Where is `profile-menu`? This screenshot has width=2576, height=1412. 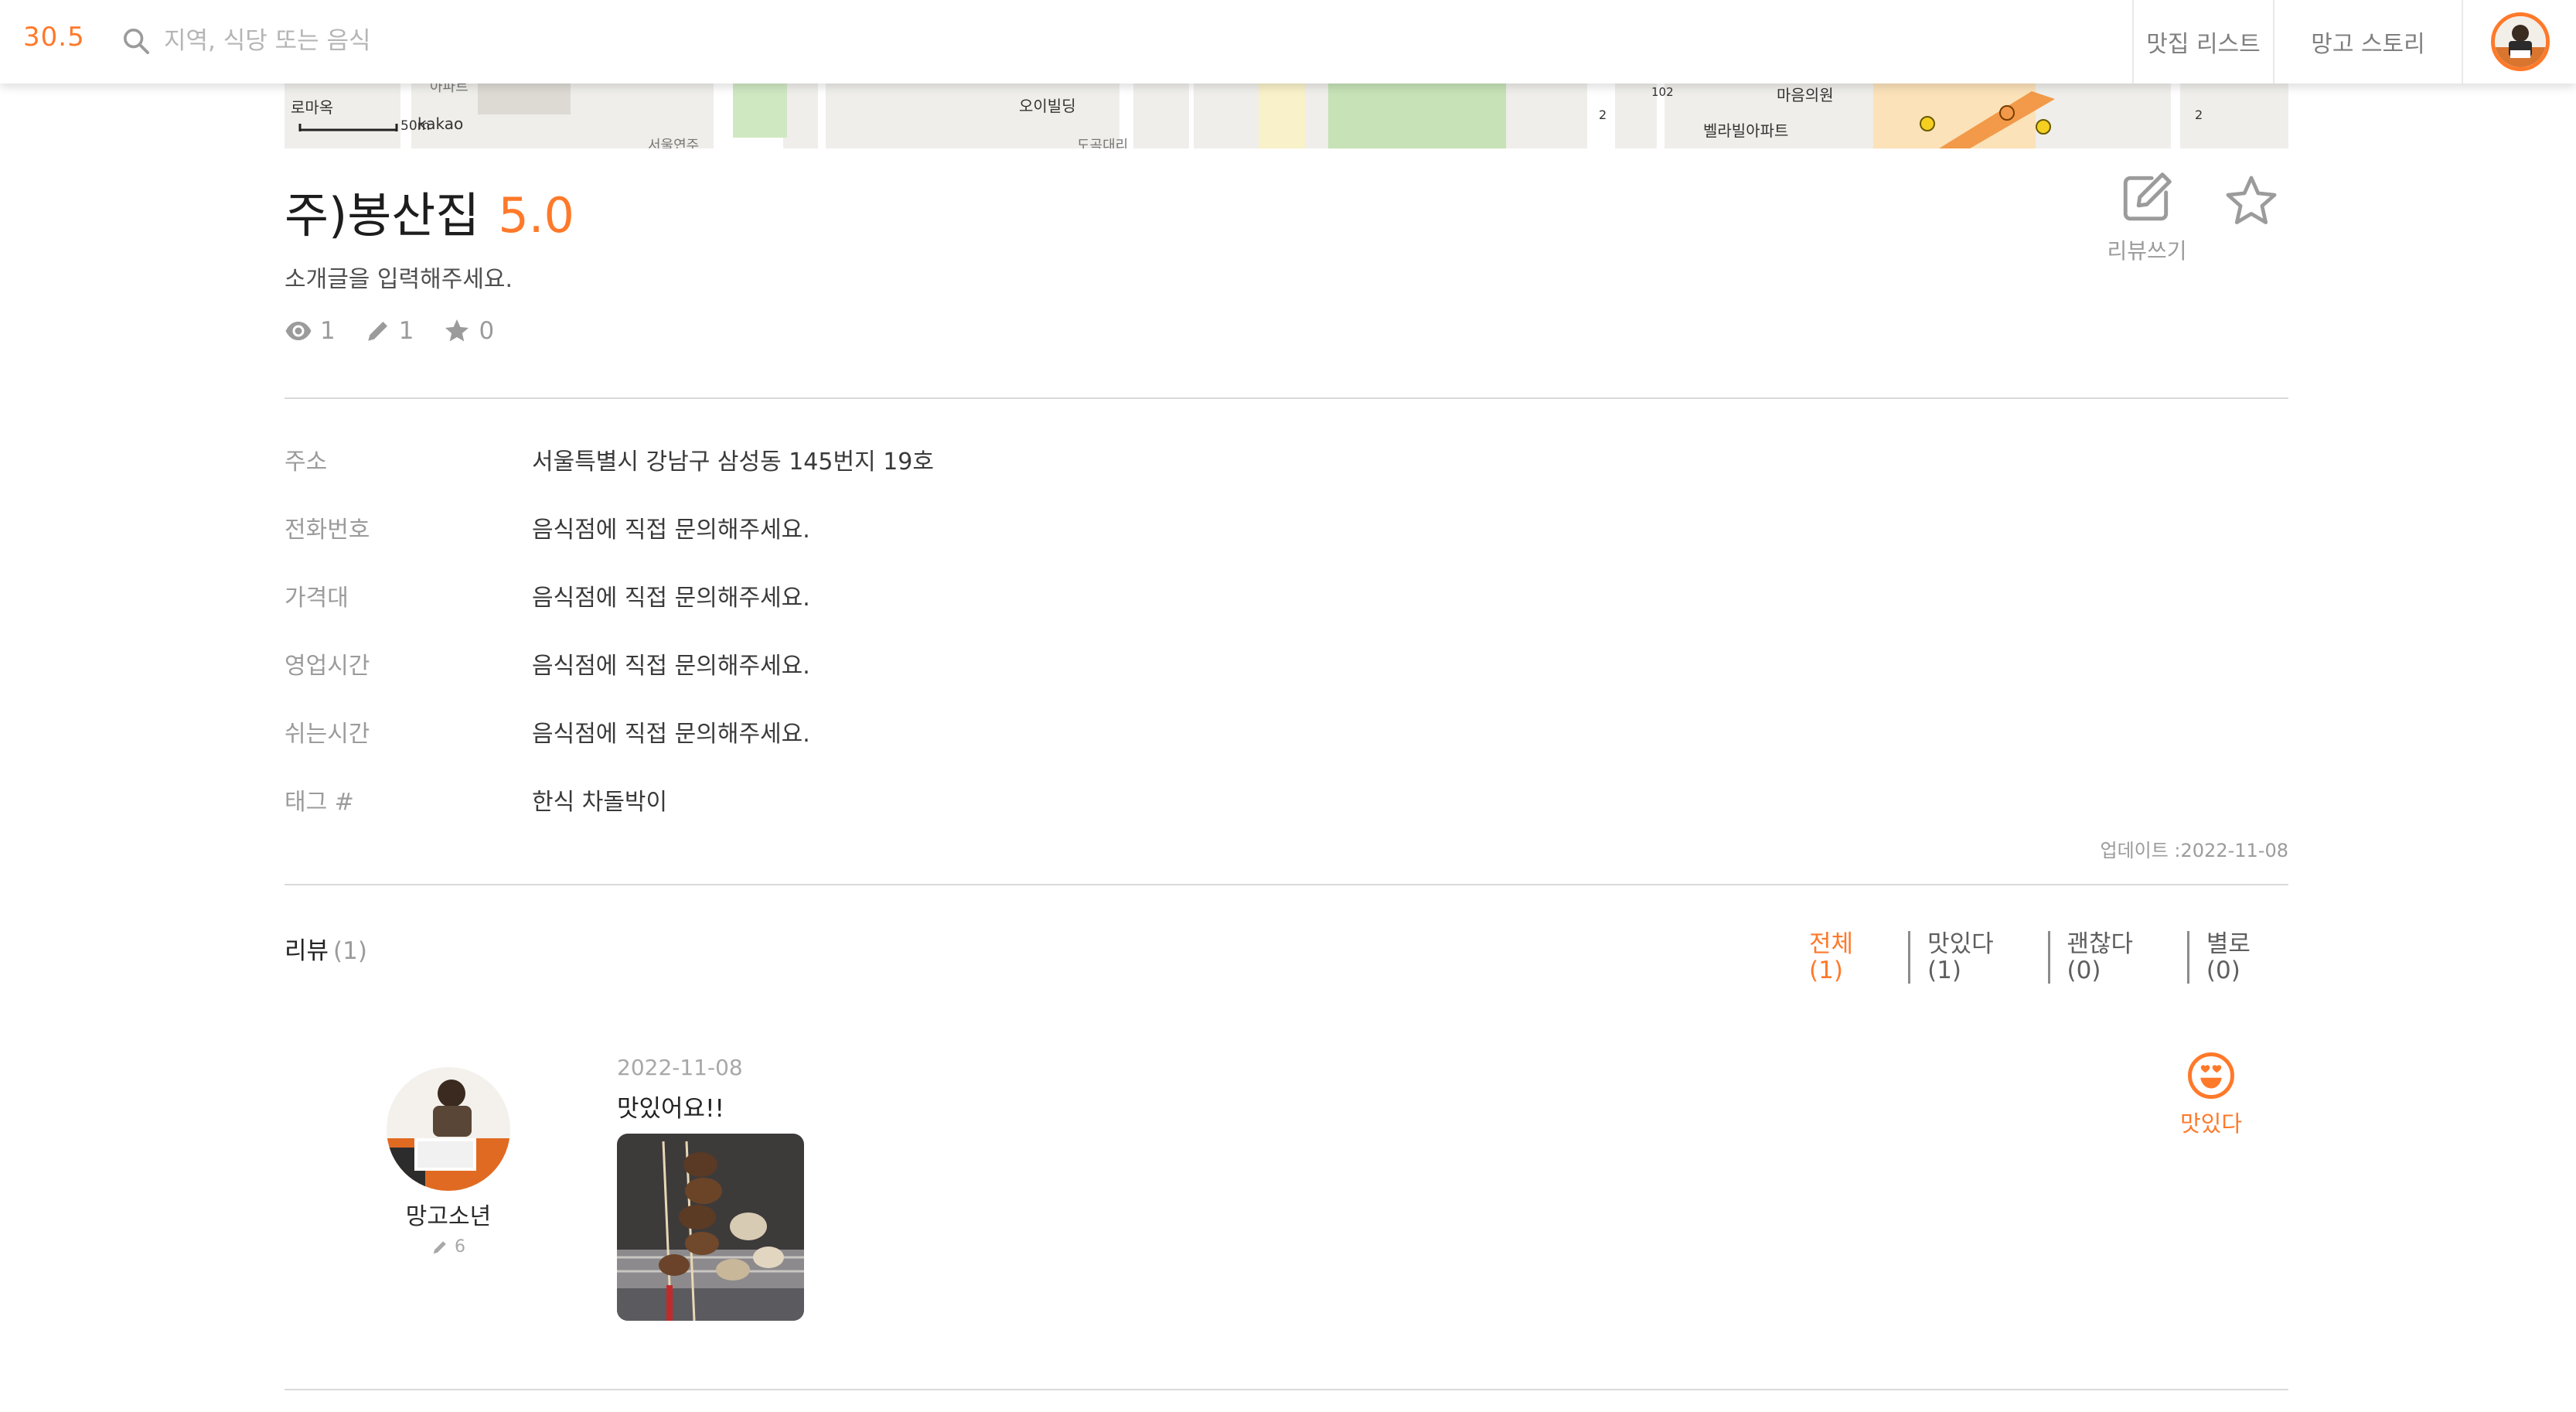
profile-menu is located at coordinates (2519, 42).